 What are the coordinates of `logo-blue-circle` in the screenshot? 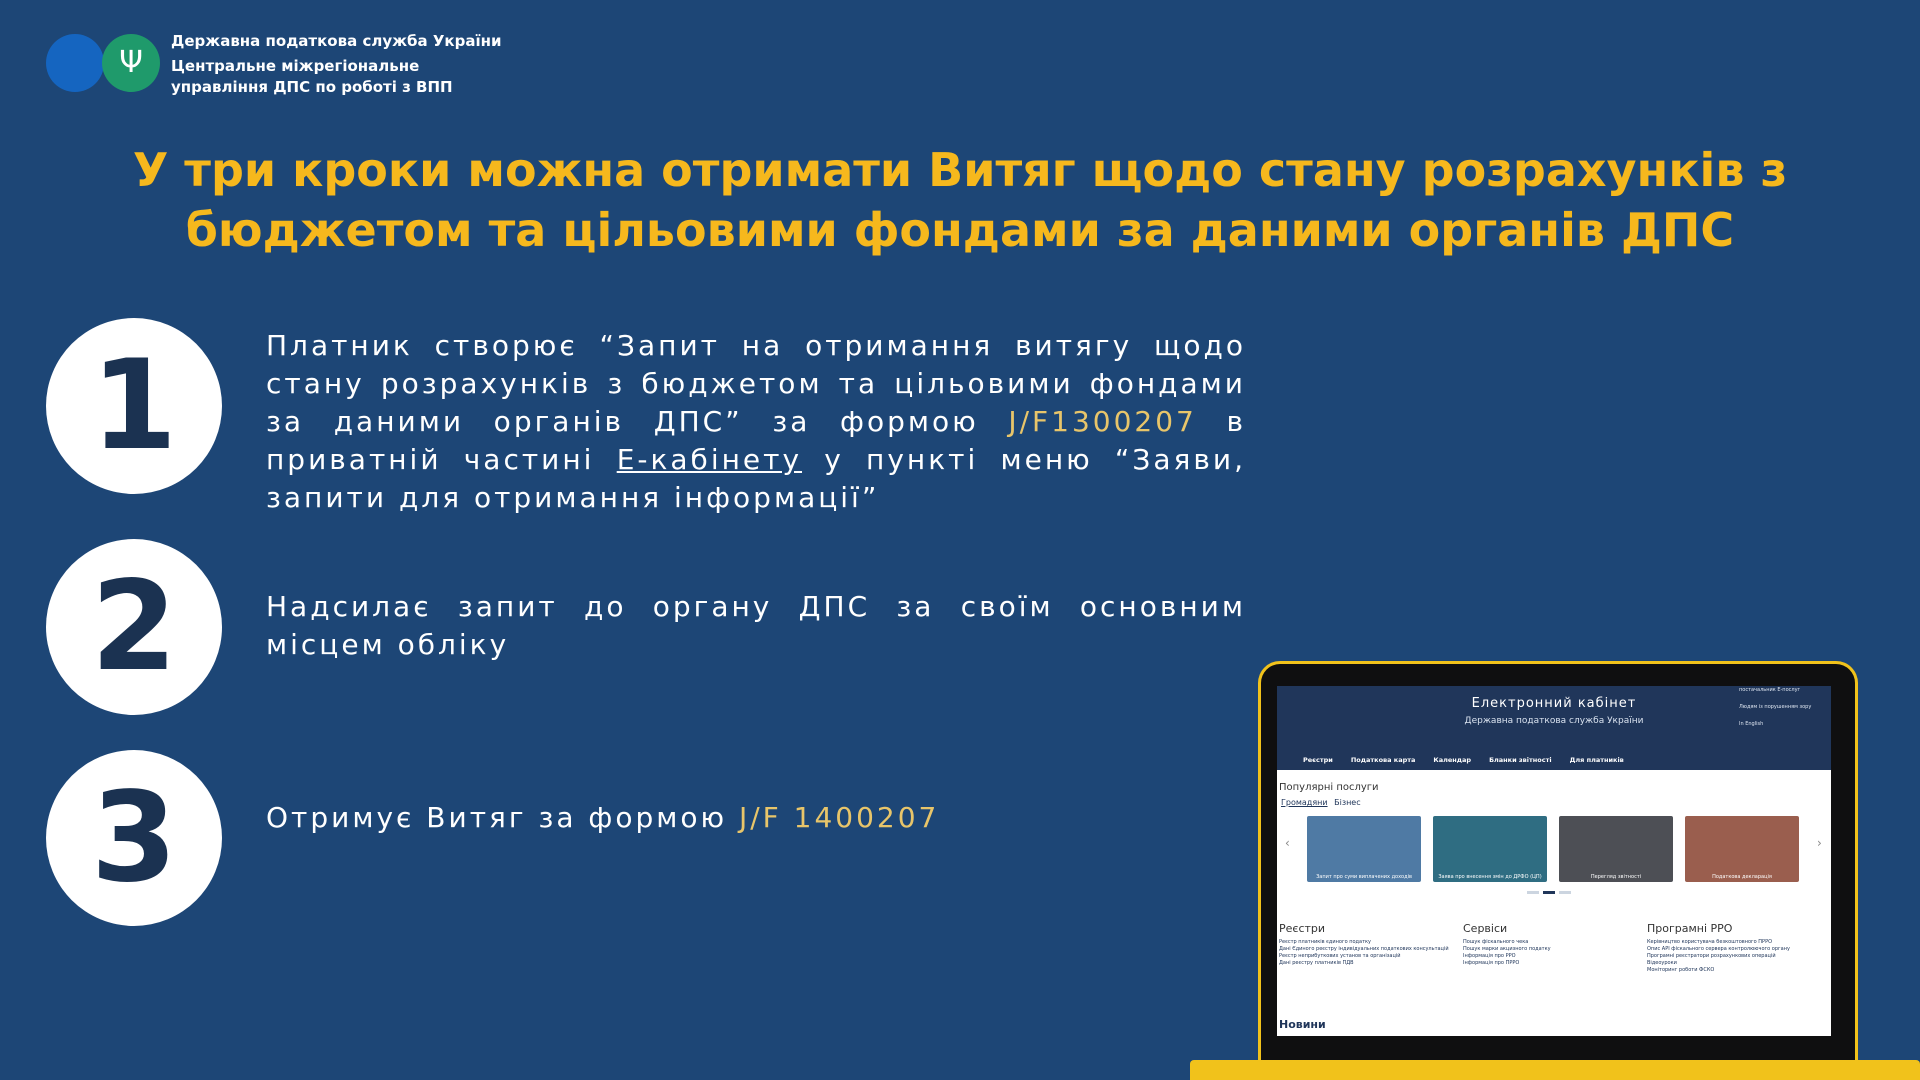 It's located at (75, 63).